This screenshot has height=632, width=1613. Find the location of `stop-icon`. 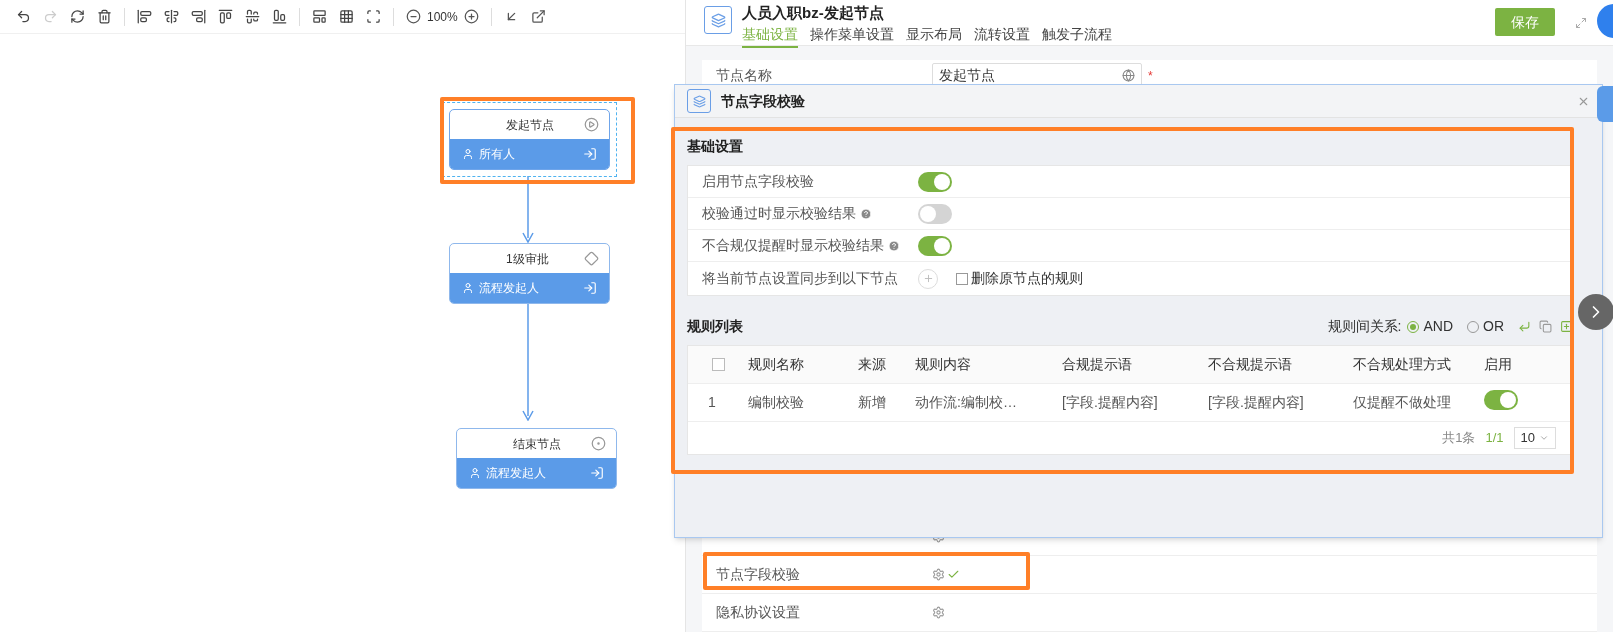

stop-icon is located at coordinates (598, 443).